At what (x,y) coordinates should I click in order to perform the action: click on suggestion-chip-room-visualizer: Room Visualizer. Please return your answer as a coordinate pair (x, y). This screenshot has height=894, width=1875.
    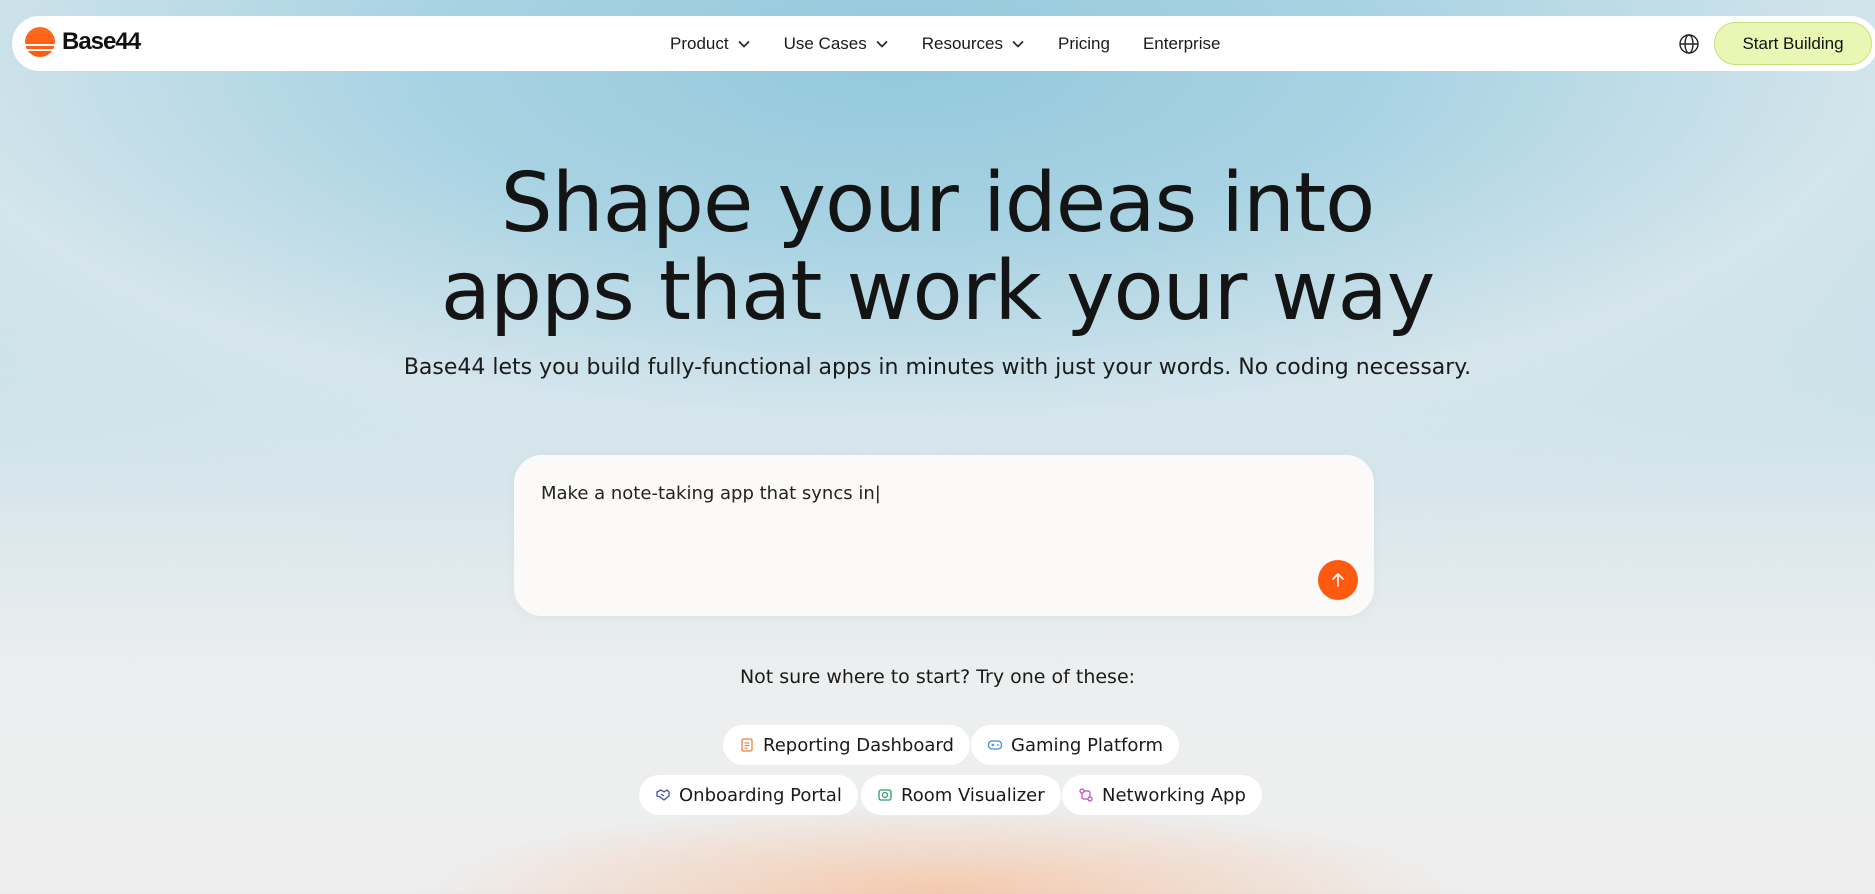
    Looking at the image, I should click on (961, 795).